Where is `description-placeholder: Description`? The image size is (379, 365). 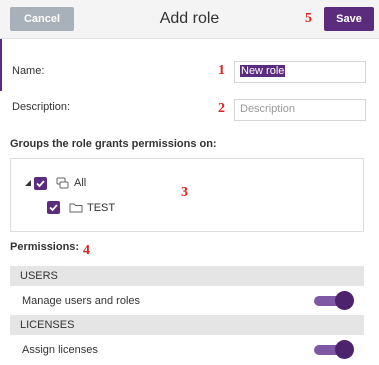 description-placeholder: Description is located at coordinates (268, 109).